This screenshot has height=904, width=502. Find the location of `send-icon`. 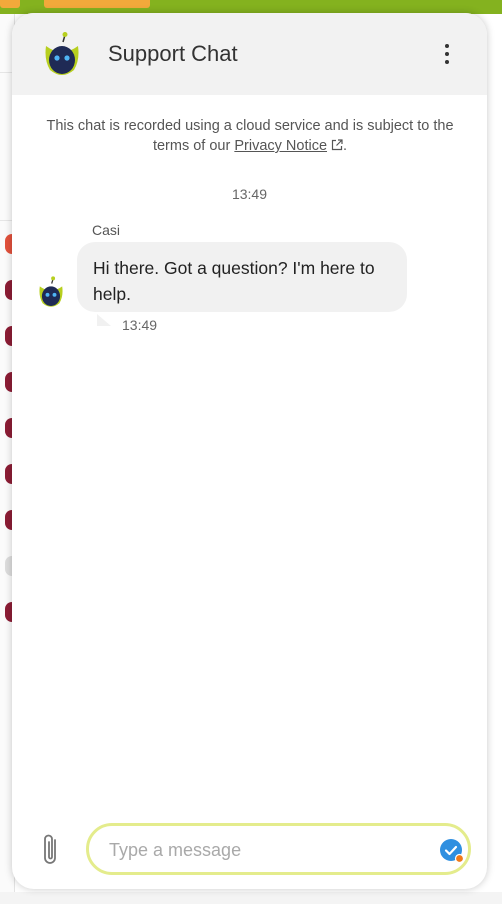

send-icon is located at coordinates (452, 851).